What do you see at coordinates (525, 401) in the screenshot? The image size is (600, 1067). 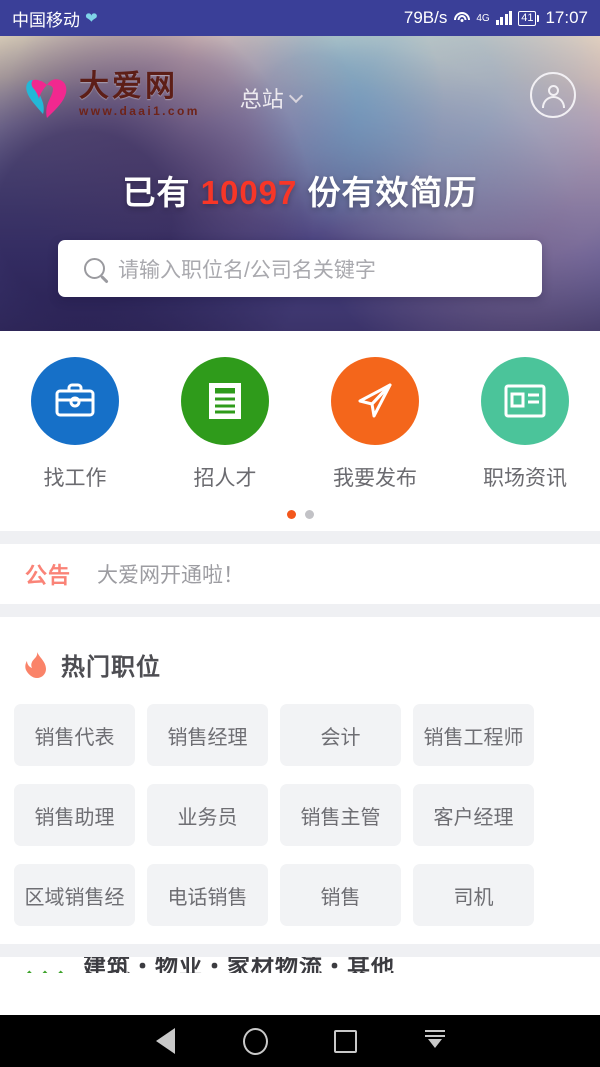 I see `news-card-icon` at bounding box center [525, 401].